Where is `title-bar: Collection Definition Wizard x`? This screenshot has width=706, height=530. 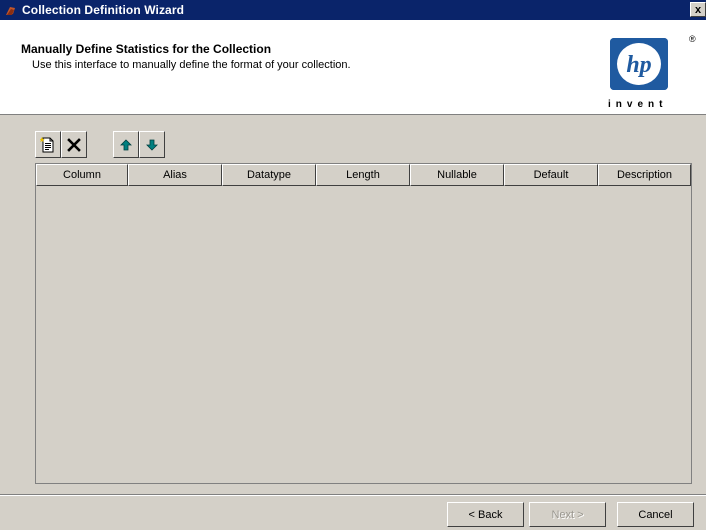
title-bar: Collection Definition Wizard x is located at coordinates (353, 10).